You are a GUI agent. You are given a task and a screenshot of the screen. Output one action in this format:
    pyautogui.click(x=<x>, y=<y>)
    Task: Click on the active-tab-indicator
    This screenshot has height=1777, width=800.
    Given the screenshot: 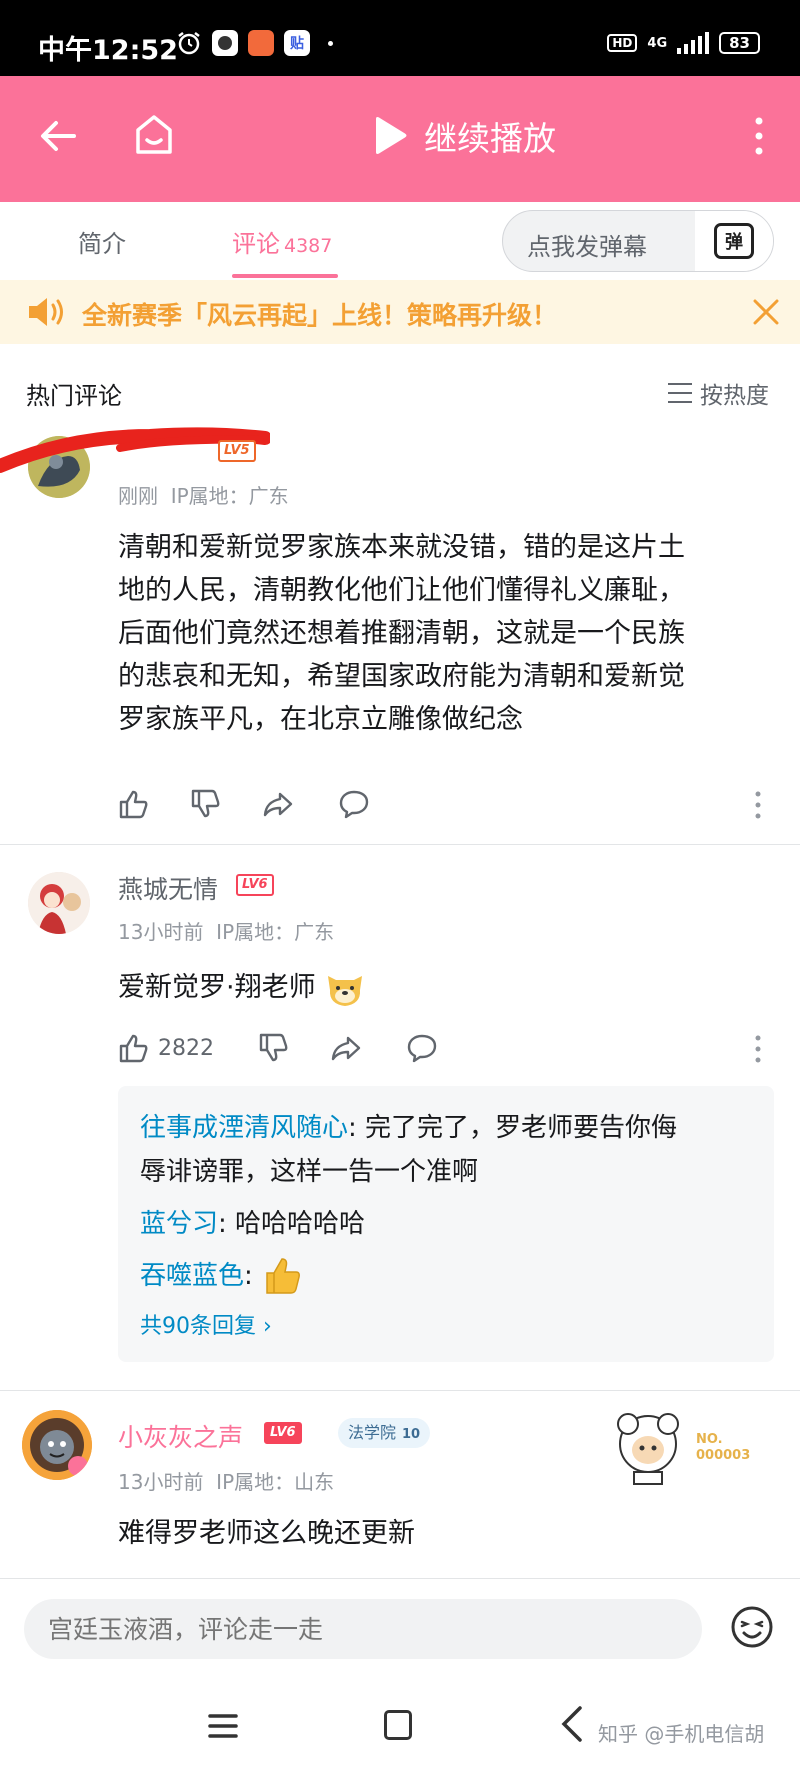 What is the action you would take?
    pyautogui.click(x=285, y=276)
    